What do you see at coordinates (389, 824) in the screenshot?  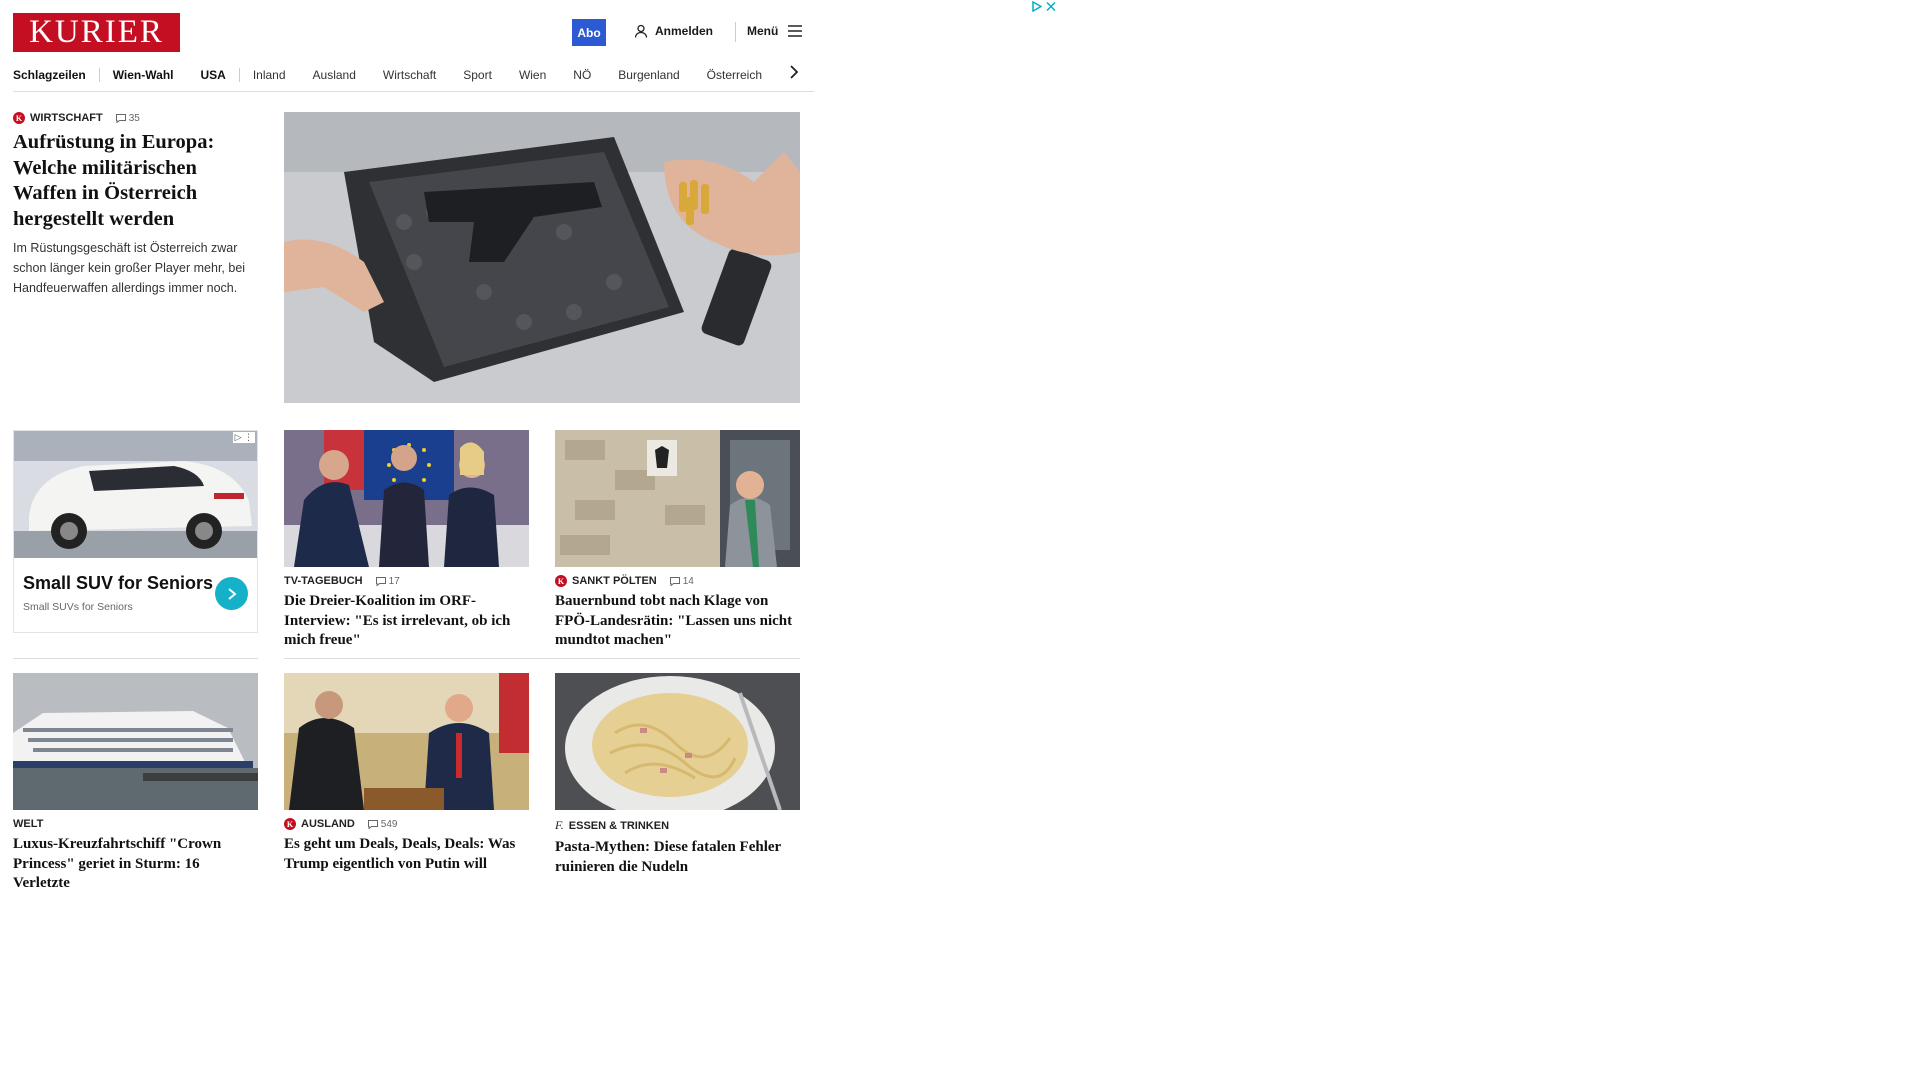 I see `comment-count-value: 549` at bounding box center [389, 824].